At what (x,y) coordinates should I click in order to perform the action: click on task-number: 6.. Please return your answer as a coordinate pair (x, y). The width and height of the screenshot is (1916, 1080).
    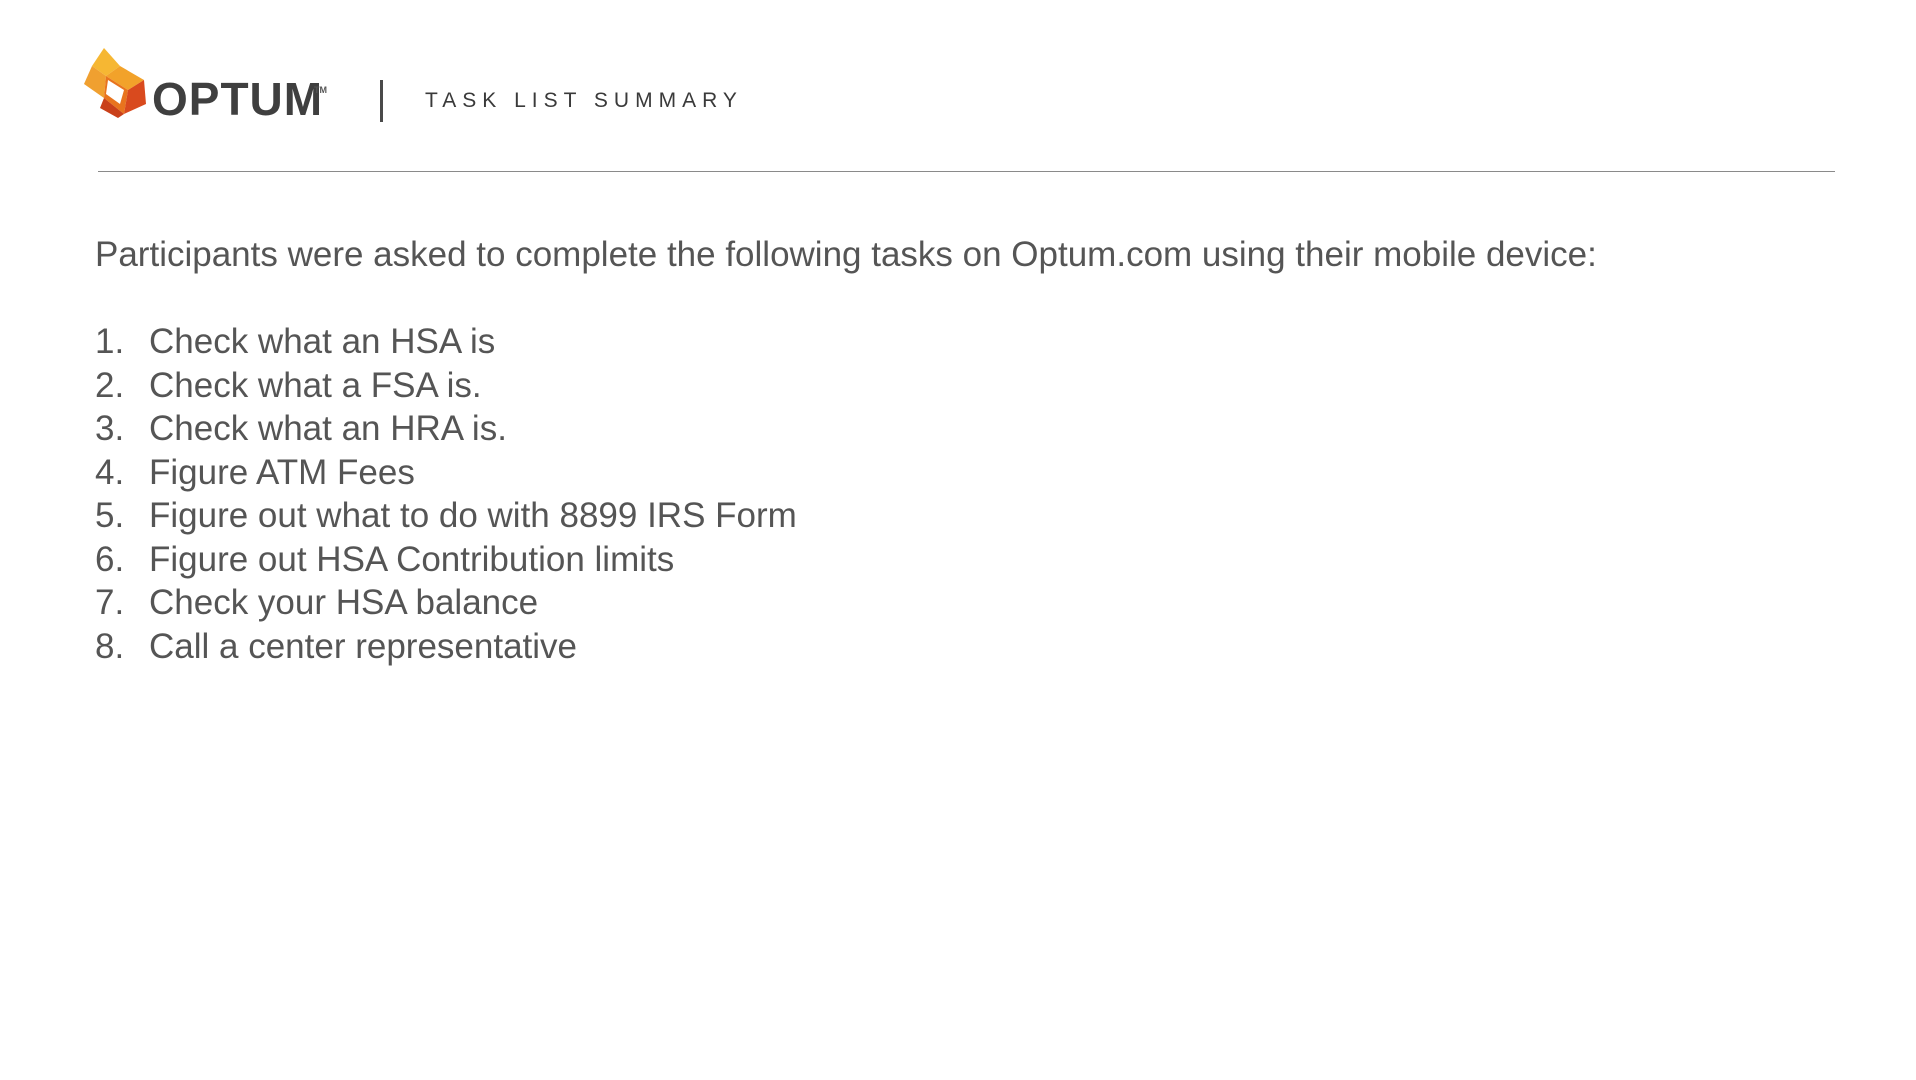
    Looking at the image, I should click on (110, 559).